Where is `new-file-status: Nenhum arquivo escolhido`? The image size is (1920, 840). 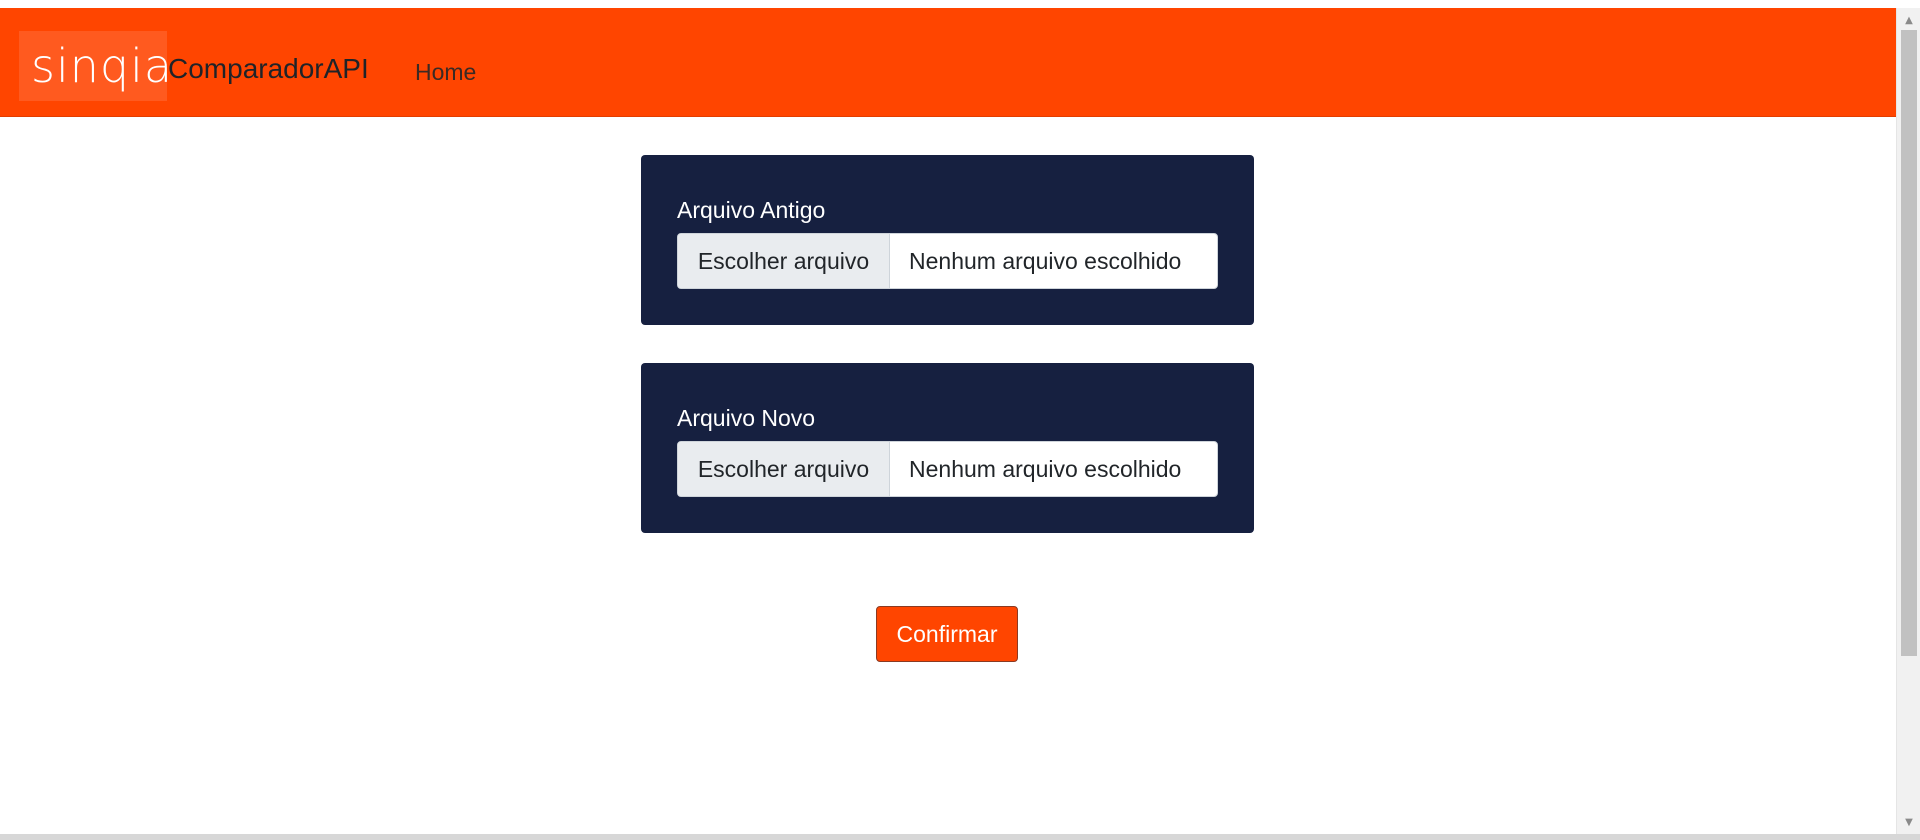
new-file-status: Nenhum arquivo escolhido is located at coordinates (1053, 469).